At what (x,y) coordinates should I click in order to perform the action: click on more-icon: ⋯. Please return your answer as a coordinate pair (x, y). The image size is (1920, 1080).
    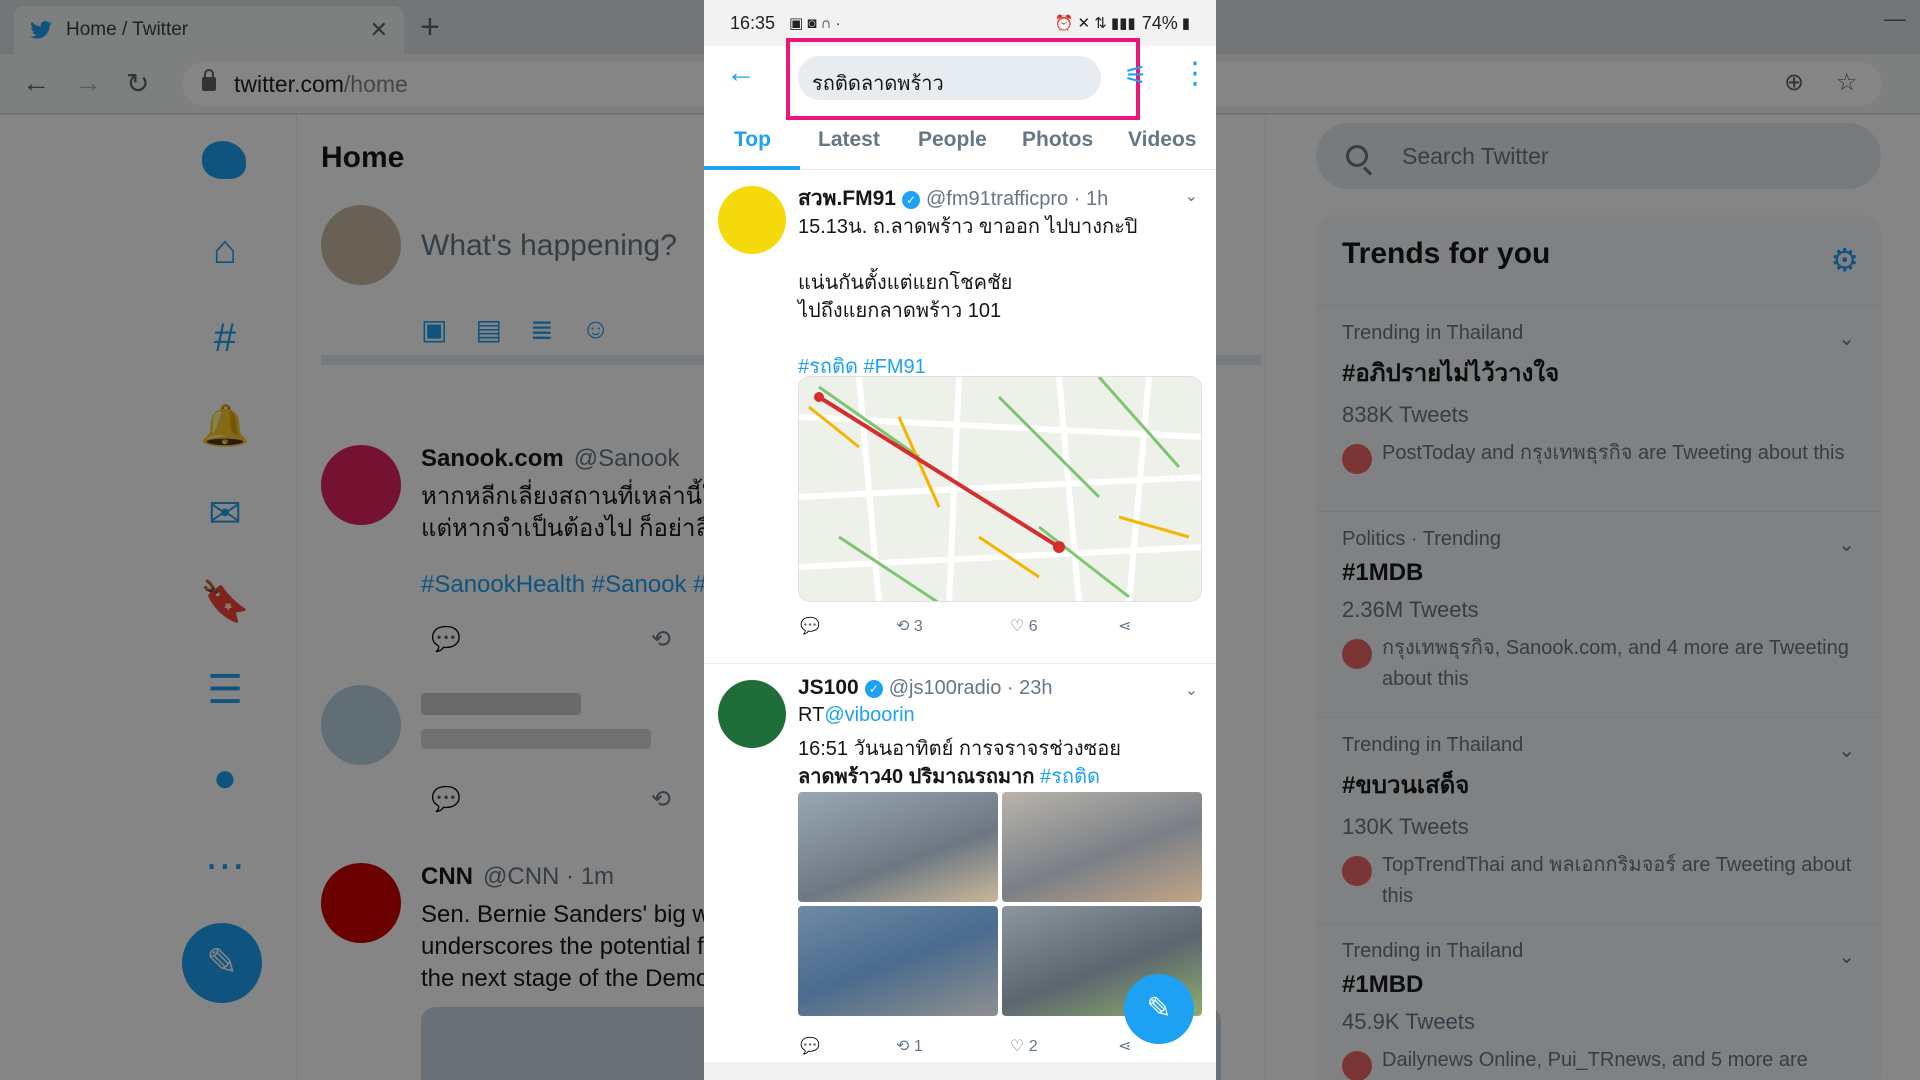
    Looking at the image, I should click on (225, 866).